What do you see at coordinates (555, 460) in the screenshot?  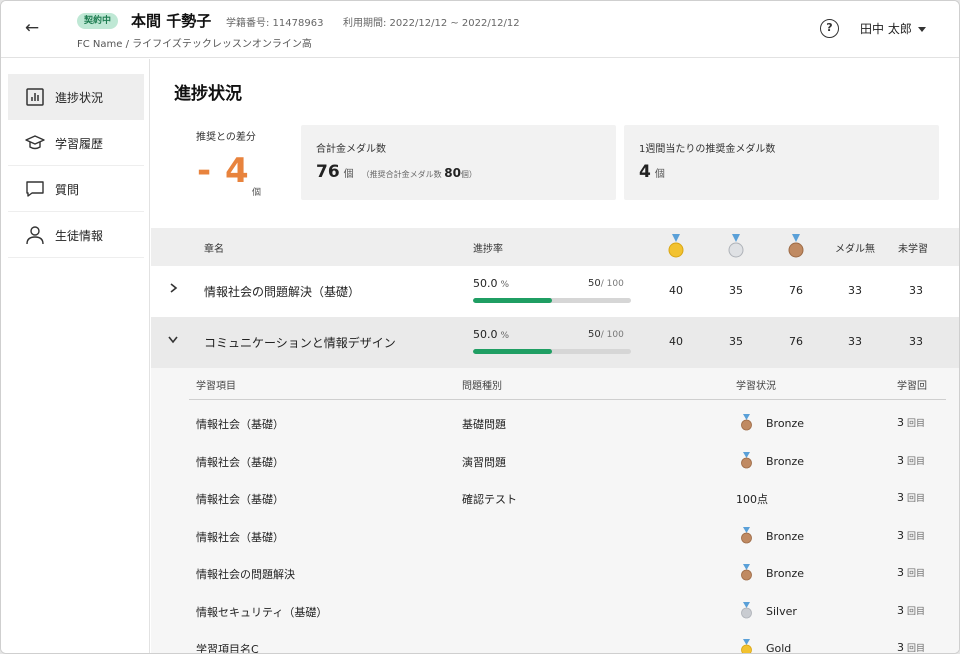 I see `detail-row: 情報社会（基礎） 演習問題 Bronze 3 回目` at bounding box center [555, 460].